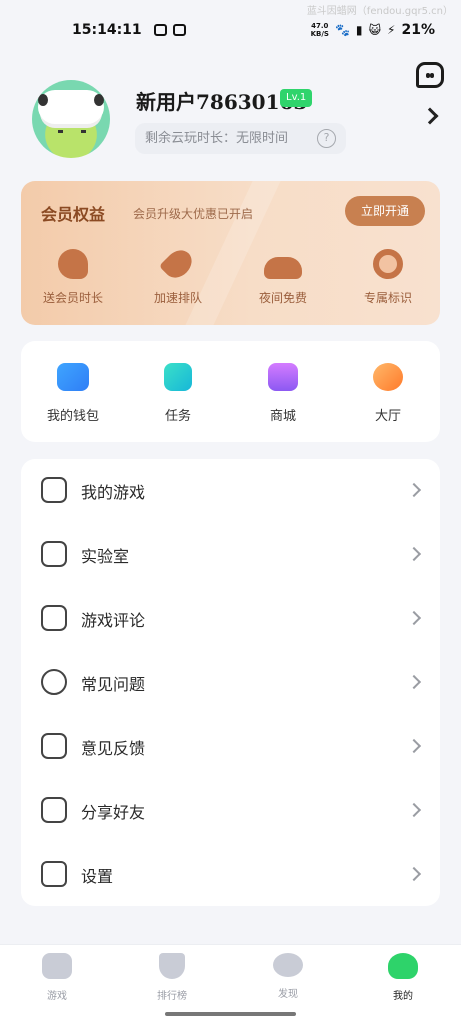  What do you see at coordinates (172, 996) in the screenshot?
I see `tab-label: 排行榜` at bounding box center [172, 996].